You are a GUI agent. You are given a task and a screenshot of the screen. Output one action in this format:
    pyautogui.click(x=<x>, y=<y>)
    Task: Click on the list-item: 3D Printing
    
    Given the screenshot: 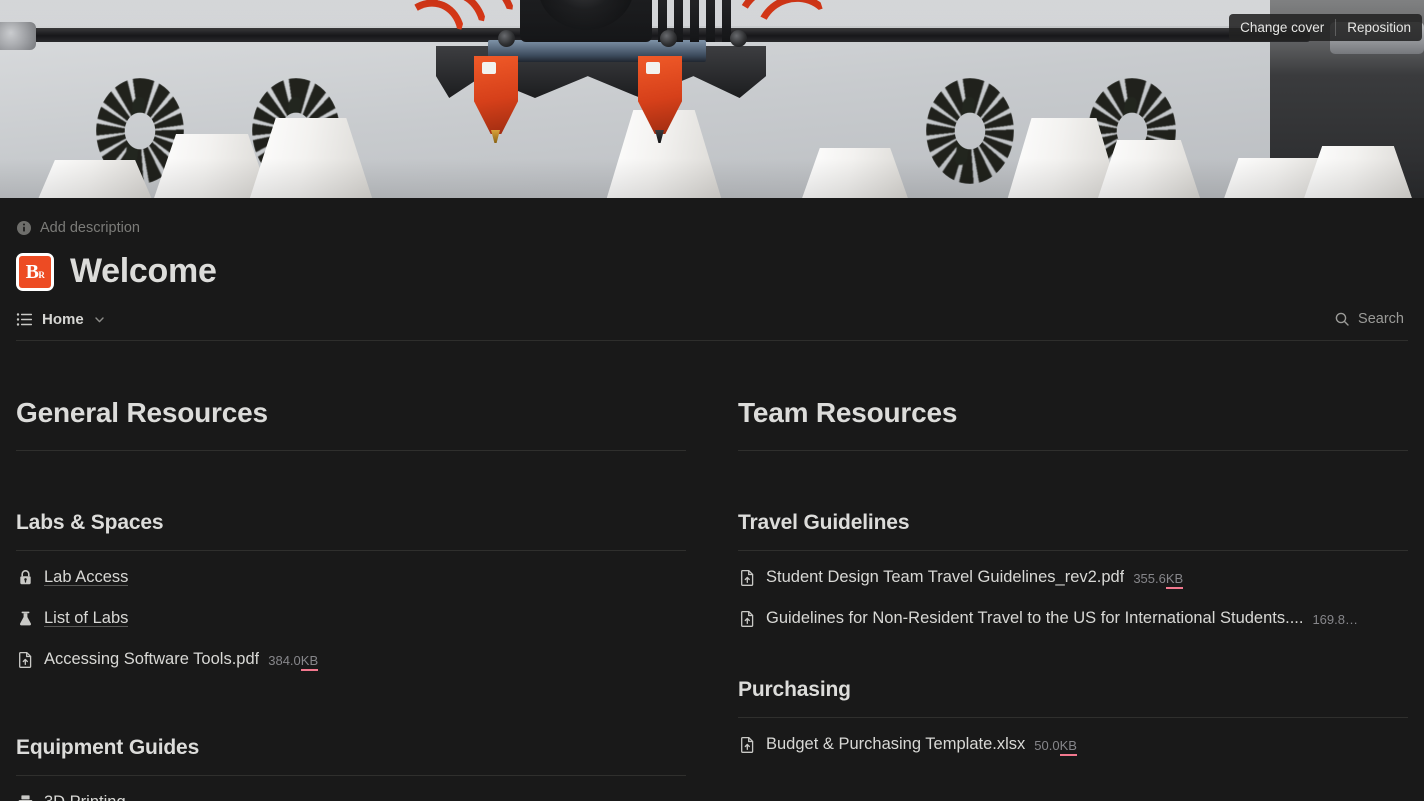 What is the action you would take?
    pyautogui.click(x=351, y=793)
    